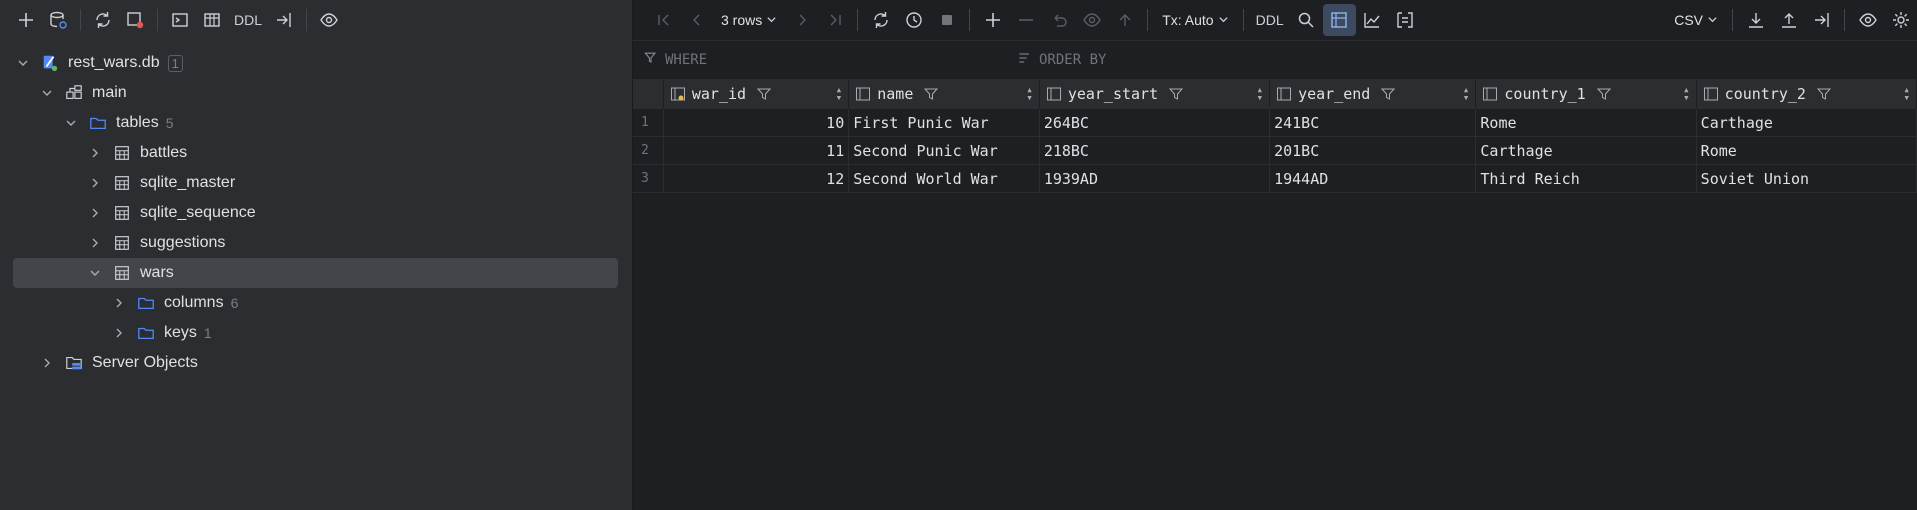 The height and width of the screenshot is (510, 1917). What do you see at coordinates (944, 178) in the screenshot?
I see `cell-name: Second World War` at bounding box center [944, 178].